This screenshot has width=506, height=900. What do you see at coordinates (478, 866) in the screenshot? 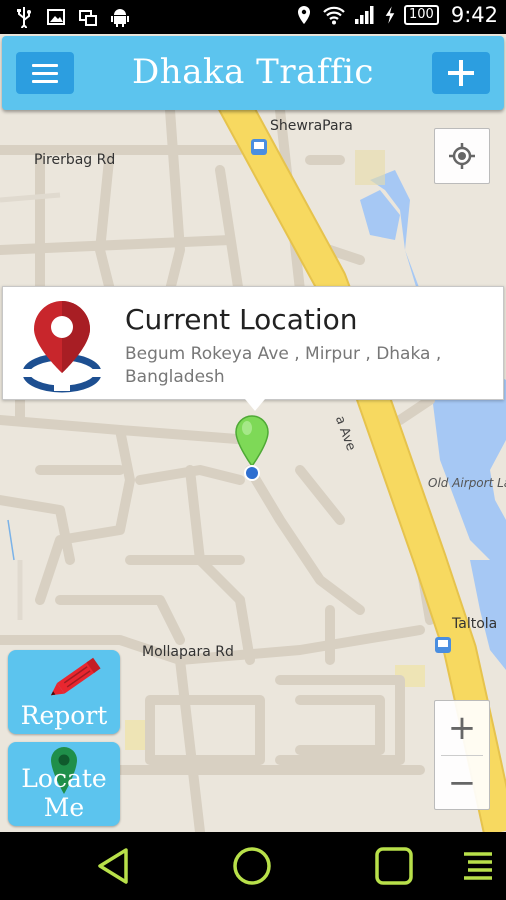
I see `menu-icon` at bounding box center [478, 866].